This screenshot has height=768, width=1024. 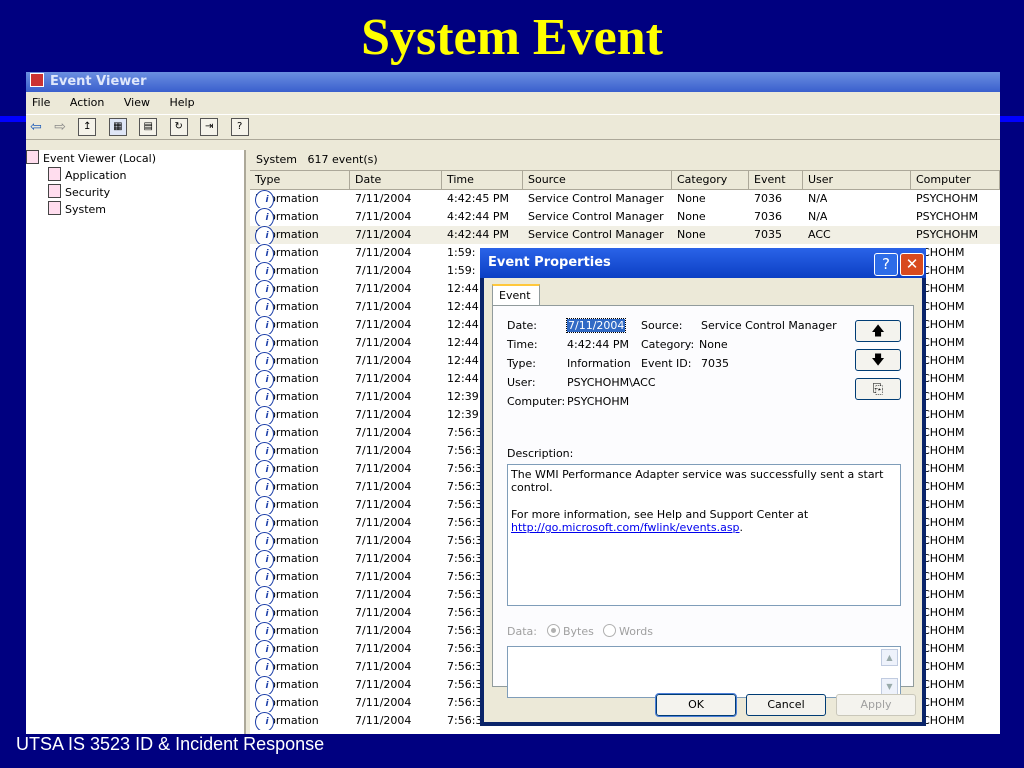 What do you see at coordinates (396, 180) in the screenshot?
I see `col-date: Date` at bounding box center [396, 180].